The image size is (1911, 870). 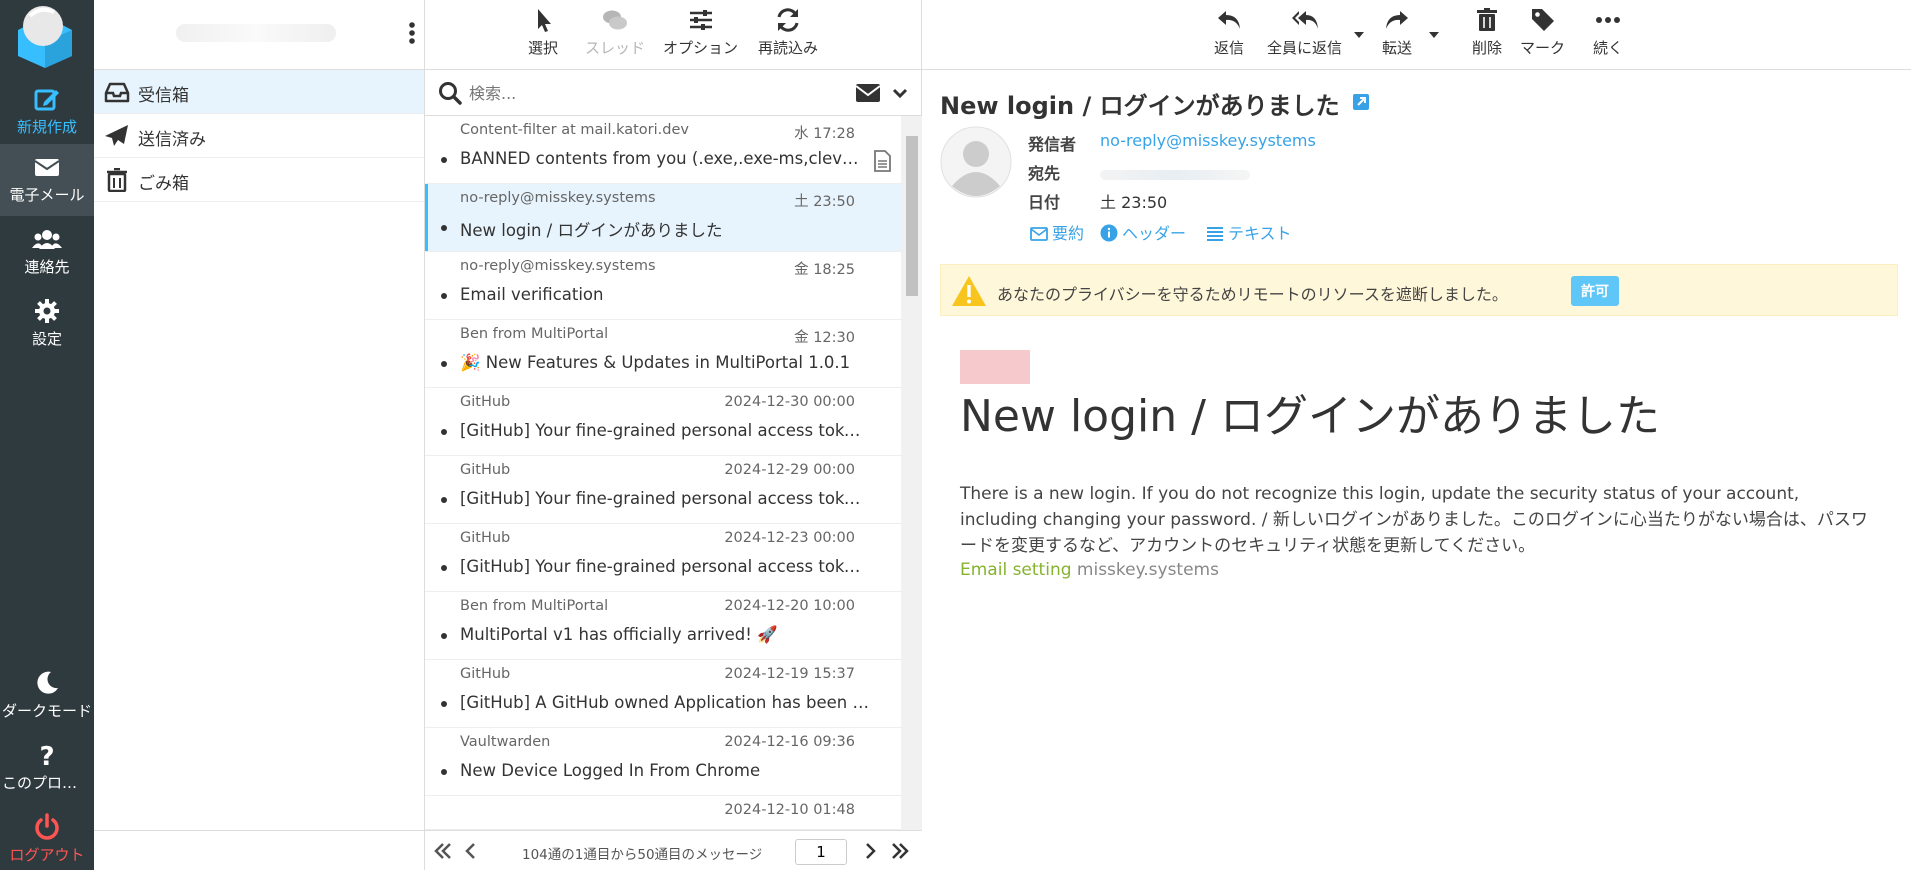 What do you see at coordinates (882, 161) in the screenshot?
I see `attachment-file-icon` at bounding box center [882, 161].